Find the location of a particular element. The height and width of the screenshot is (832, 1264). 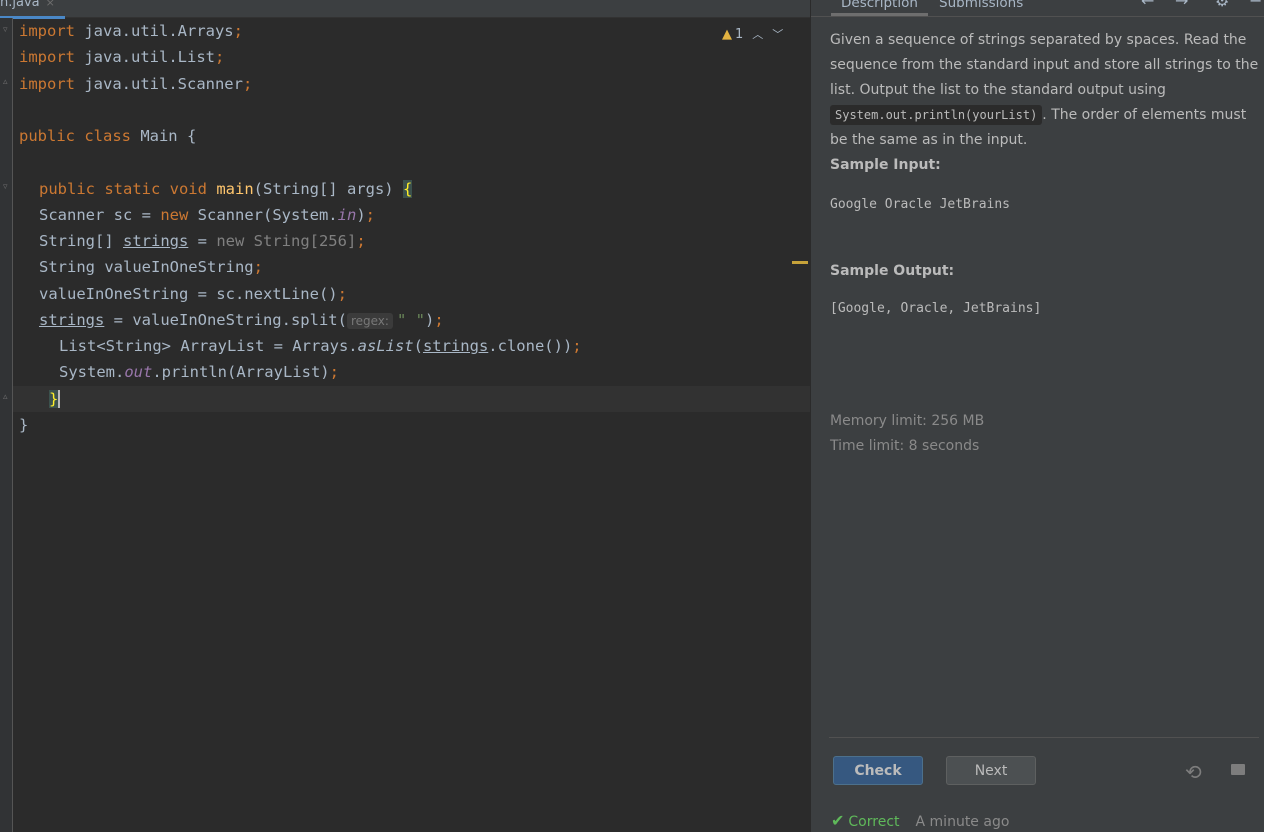

submission-status: ✔ Correct A minute ago is located at coordinates (920, 820).